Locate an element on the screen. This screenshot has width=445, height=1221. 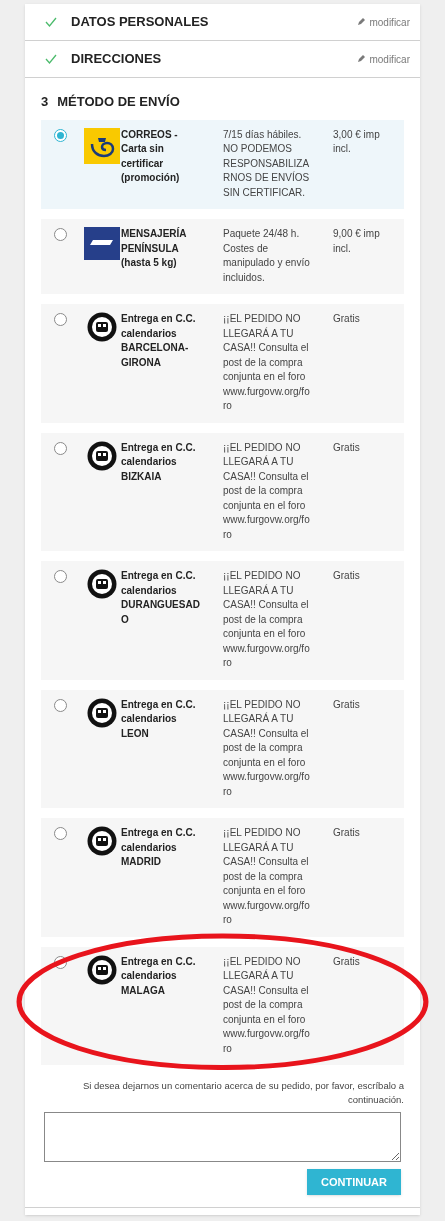
carrier-name: Entrega en C.C. calendarios MALAGA is located at coordinates (159, 976).